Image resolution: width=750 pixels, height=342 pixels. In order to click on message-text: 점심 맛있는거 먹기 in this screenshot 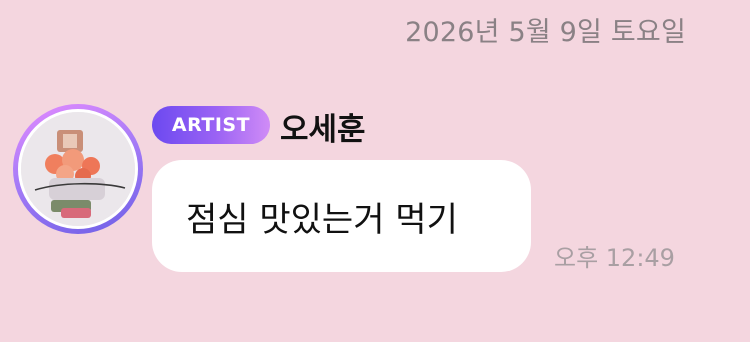, I will do `click(322, 219)`.